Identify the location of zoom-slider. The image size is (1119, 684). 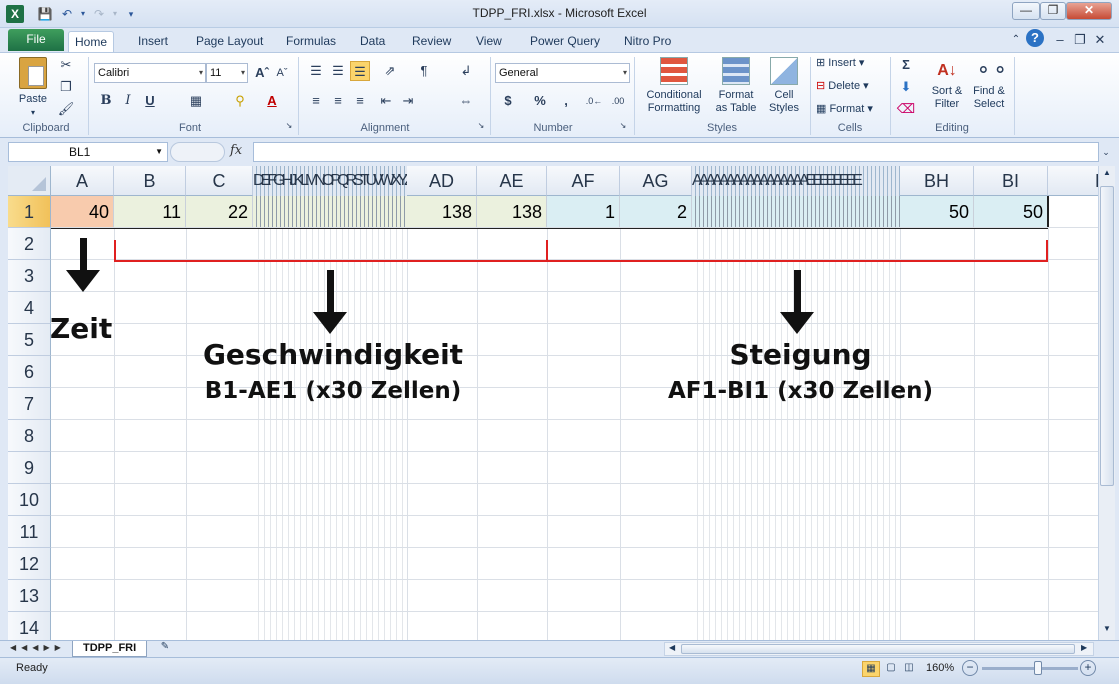
(1030, 668).